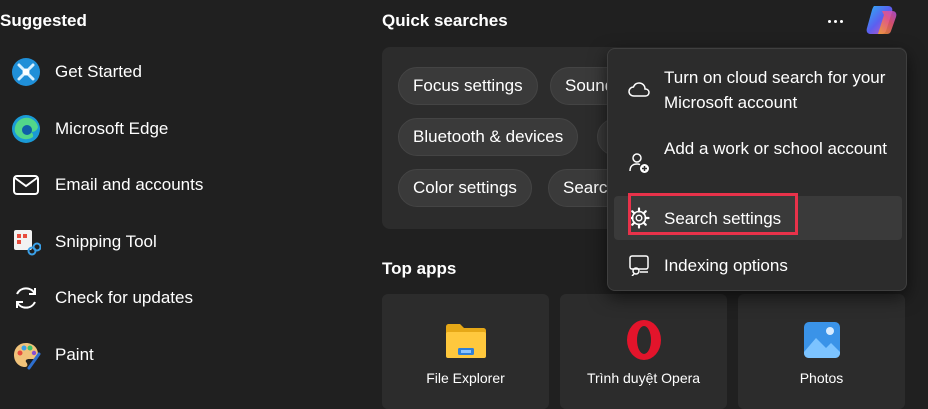 Image resolution: width=928 pixels, height=409 pixels. Describe the element at coordinates (74, 354) in the screenshot. I see `suggested-item-label: Paint` at that location.